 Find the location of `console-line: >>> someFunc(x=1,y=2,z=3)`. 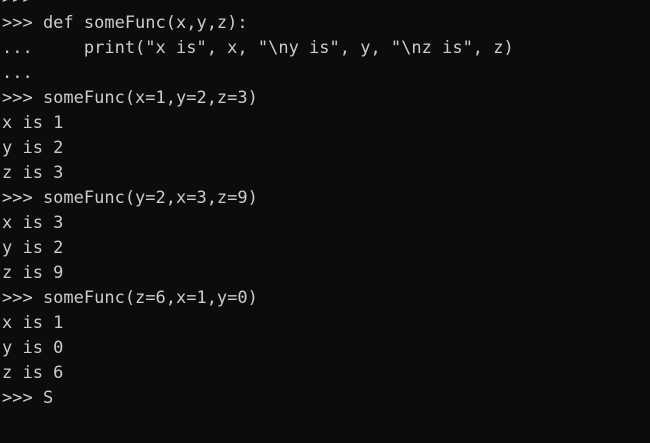

console-line: >>> someFunc(x=1,y=2,z=3) is located at coordinates (130, 98).